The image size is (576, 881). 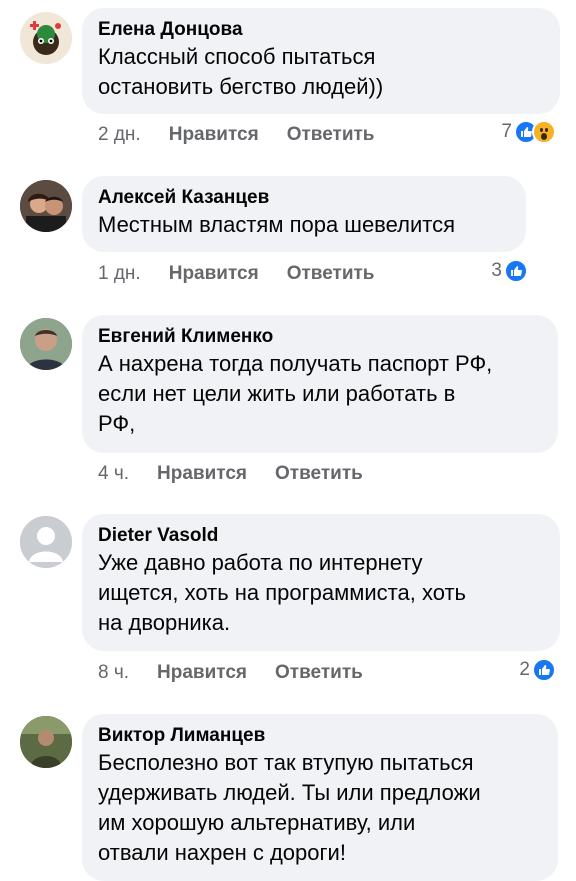 What do you see at coordinates (113, 474) in the screenshot?
I see `comment-time: 4 ч.` at bounding box center [113, 474].